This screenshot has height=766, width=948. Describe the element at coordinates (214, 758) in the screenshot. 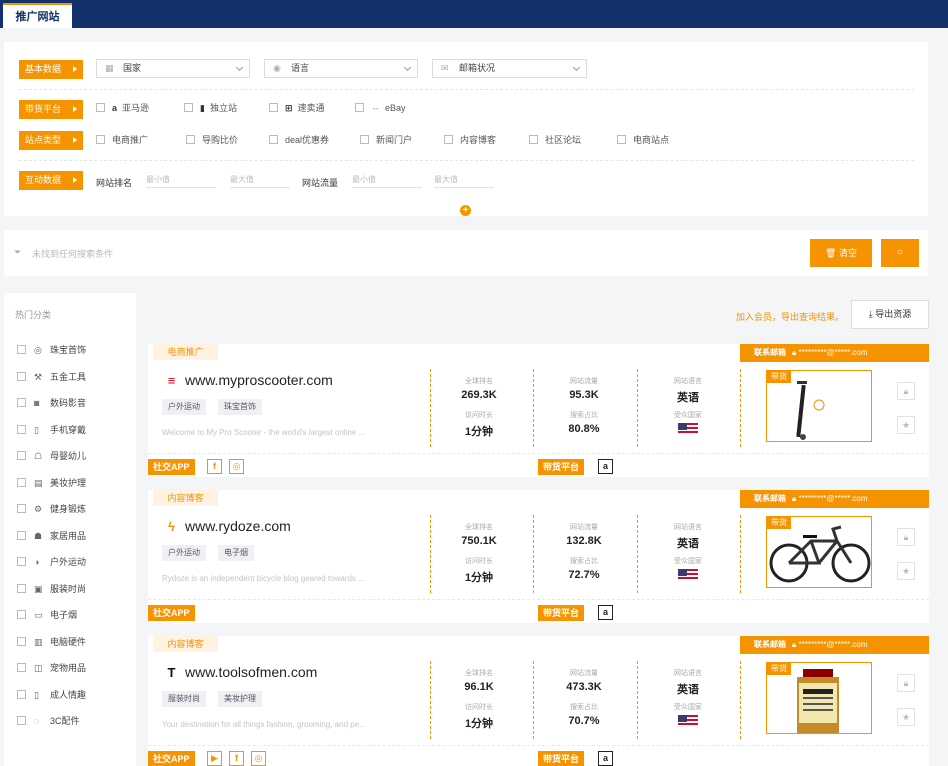

I see `social-icon: ▶` at that location.